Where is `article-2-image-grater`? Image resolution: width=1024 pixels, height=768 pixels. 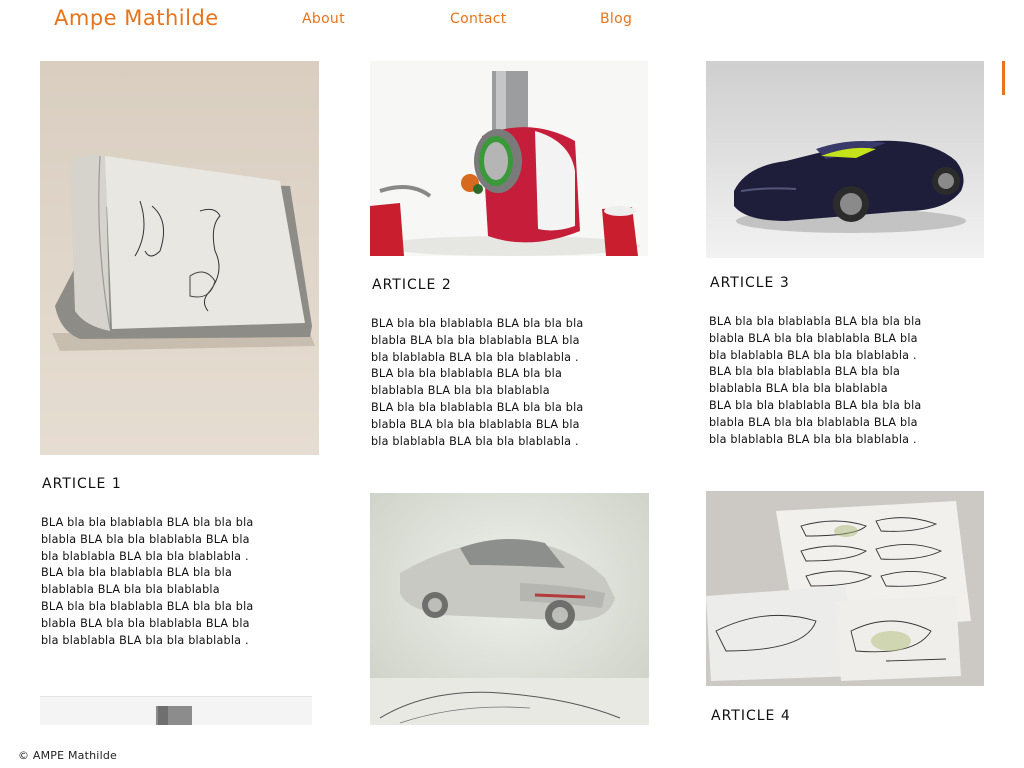 article-2-image-grater is located at coordinates (509, 158).